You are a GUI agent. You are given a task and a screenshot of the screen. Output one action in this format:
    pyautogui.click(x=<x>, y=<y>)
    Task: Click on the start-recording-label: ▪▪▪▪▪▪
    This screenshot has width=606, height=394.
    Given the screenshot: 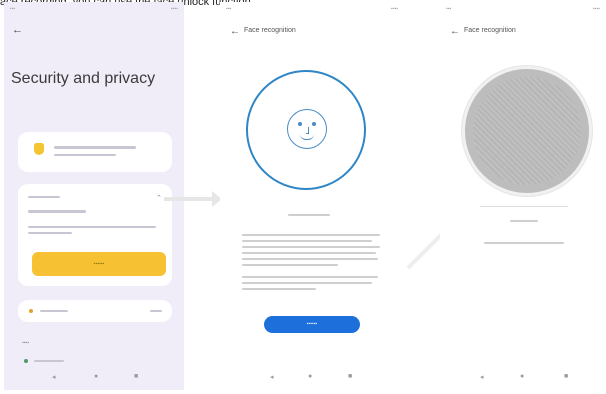 What is the action you would take?
    pyautogui.click(x=312, y=324)
    